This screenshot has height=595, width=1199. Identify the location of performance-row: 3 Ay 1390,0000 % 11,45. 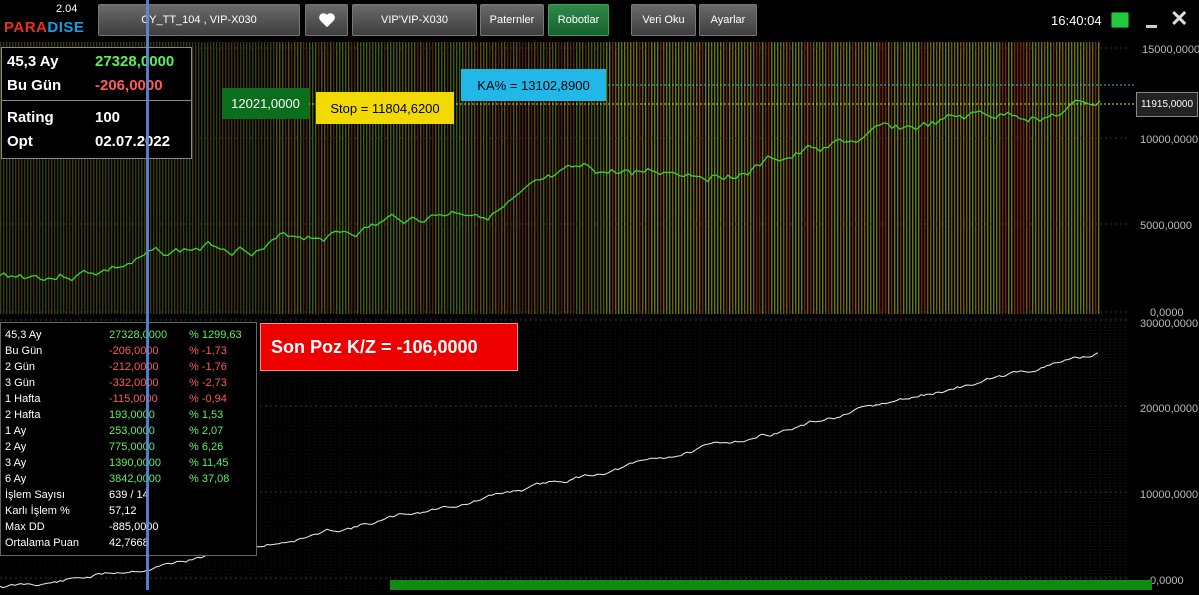
(128, 463).